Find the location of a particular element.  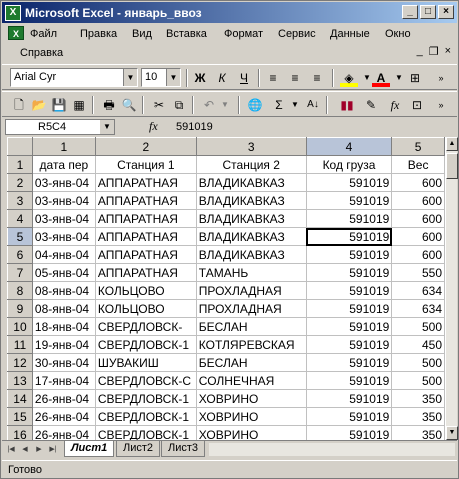

row-header: 3 is located at coordinates (20, 200).